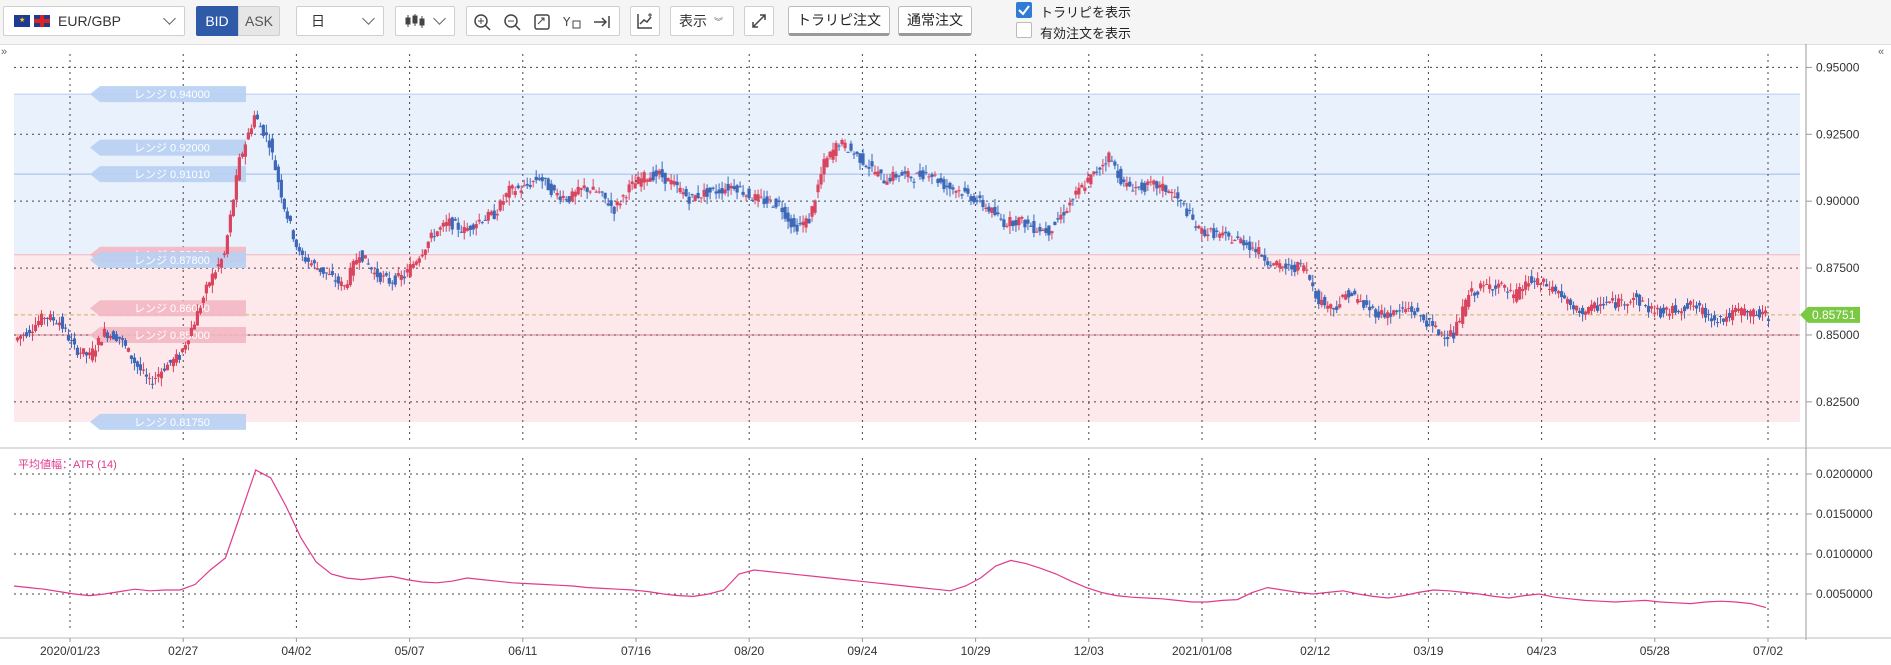  I want to click on show-trailing-checkbox, so click(1024, 10).